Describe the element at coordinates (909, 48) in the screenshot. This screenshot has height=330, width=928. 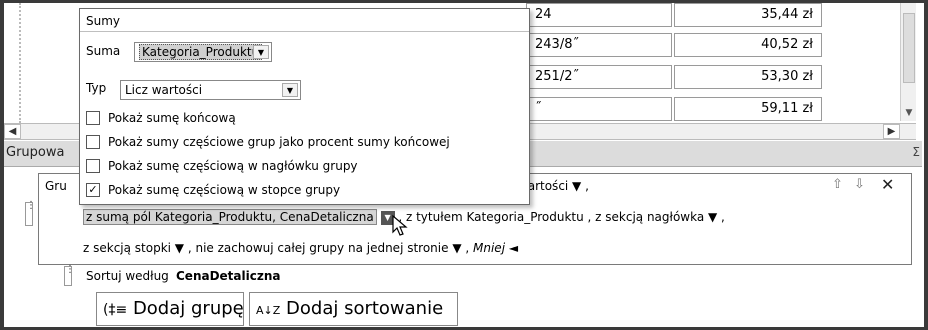
I see `scroll-thumb` at that location.